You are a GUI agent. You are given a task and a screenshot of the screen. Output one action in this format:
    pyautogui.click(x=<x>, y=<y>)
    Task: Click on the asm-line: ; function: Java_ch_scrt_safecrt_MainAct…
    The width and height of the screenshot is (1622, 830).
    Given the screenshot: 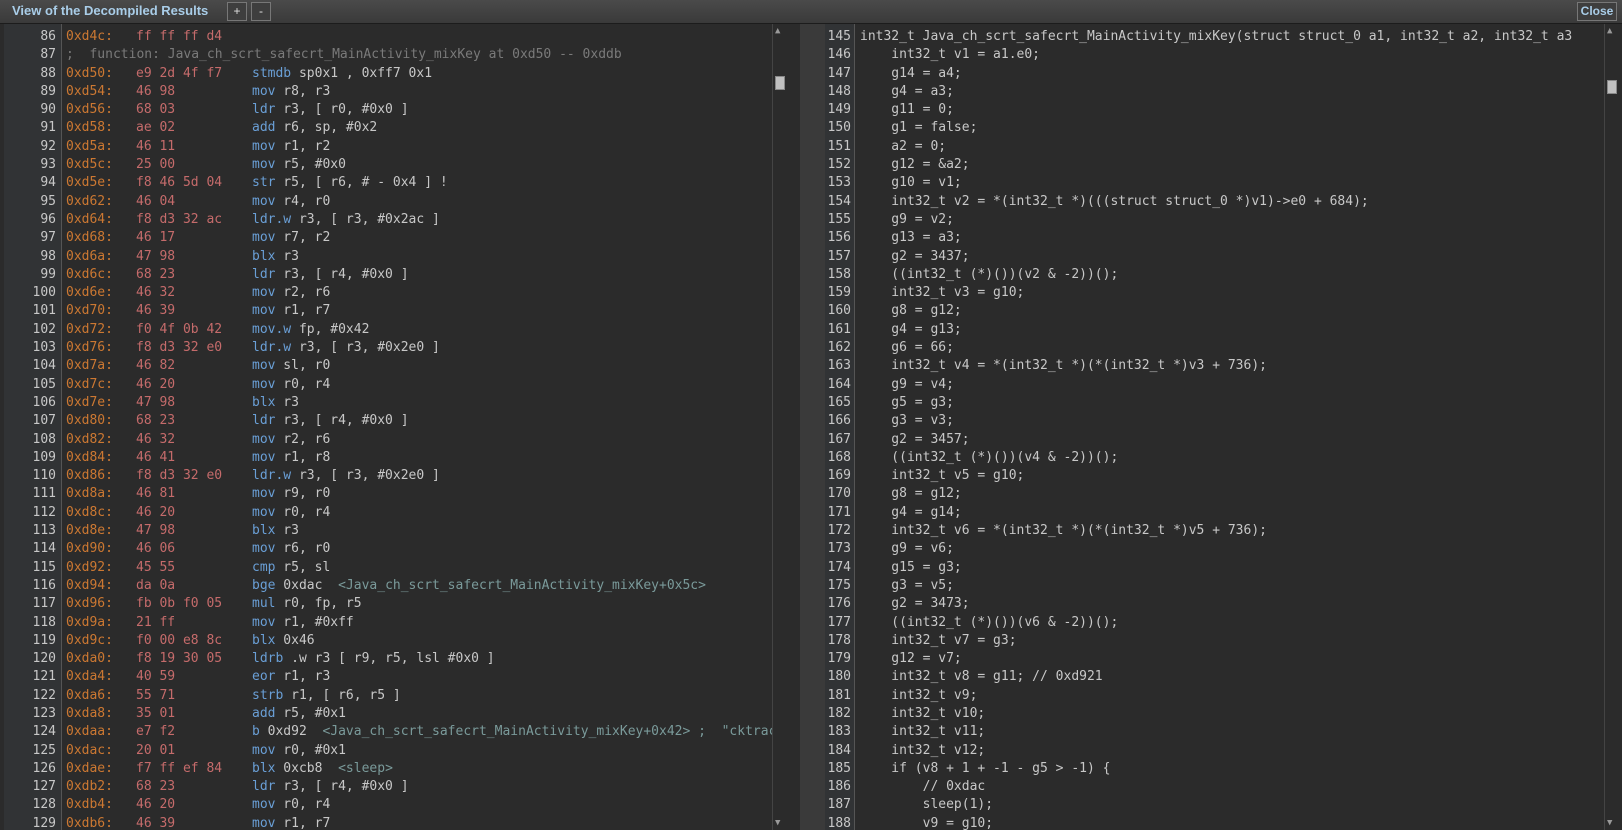 What is the action you would take?
    pyautogui.click(x=419, y=55)
    